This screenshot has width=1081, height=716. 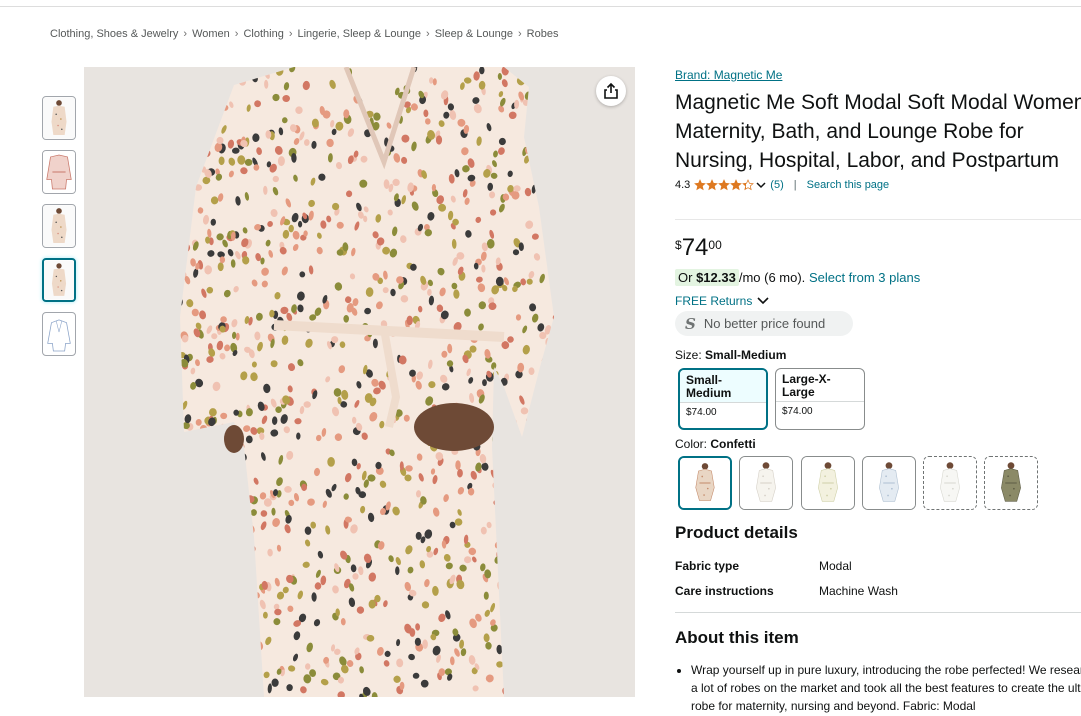 I want to click on price: $ 74 00, so click(x=698, y=248).